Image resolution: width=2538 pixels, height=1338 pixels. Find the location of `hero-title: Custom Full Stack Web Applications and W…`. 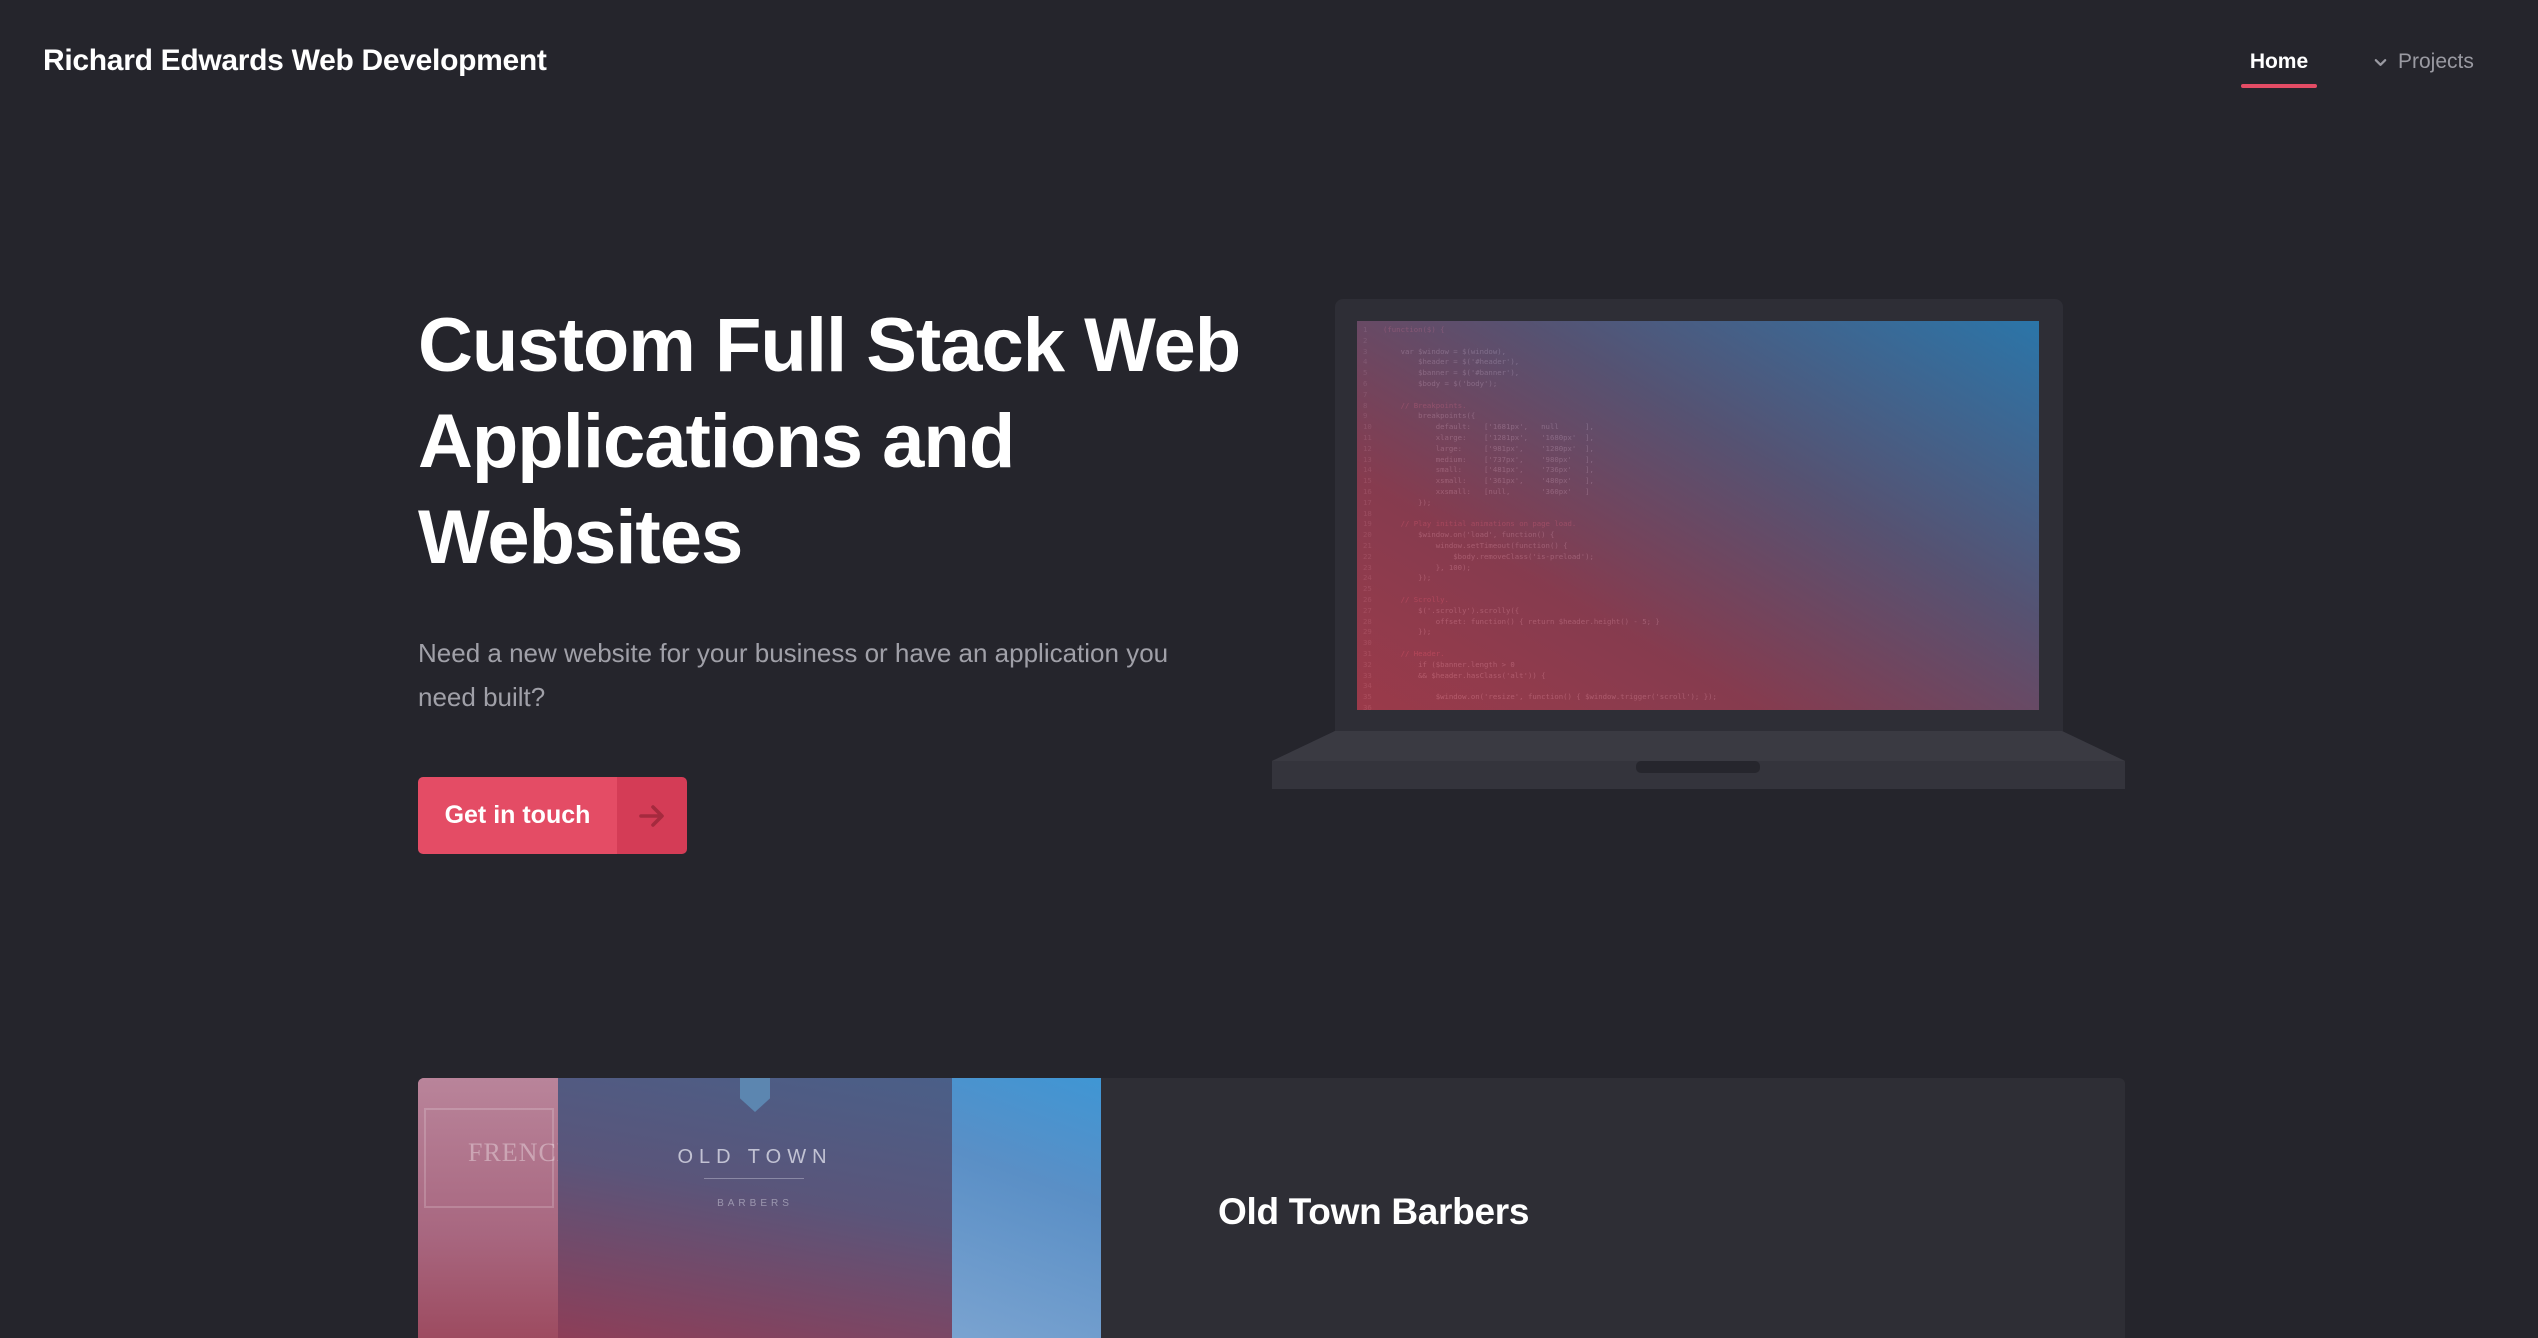

hero-title: Custom Full Stack Web Applications and W… is located at coordinates (829, 441).